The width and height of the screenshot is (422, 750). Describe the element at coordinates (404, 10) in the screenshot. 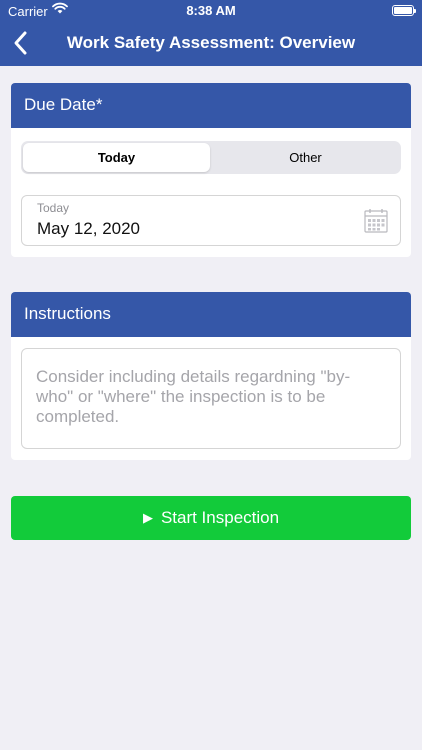

I see `battery-icon` at that location.